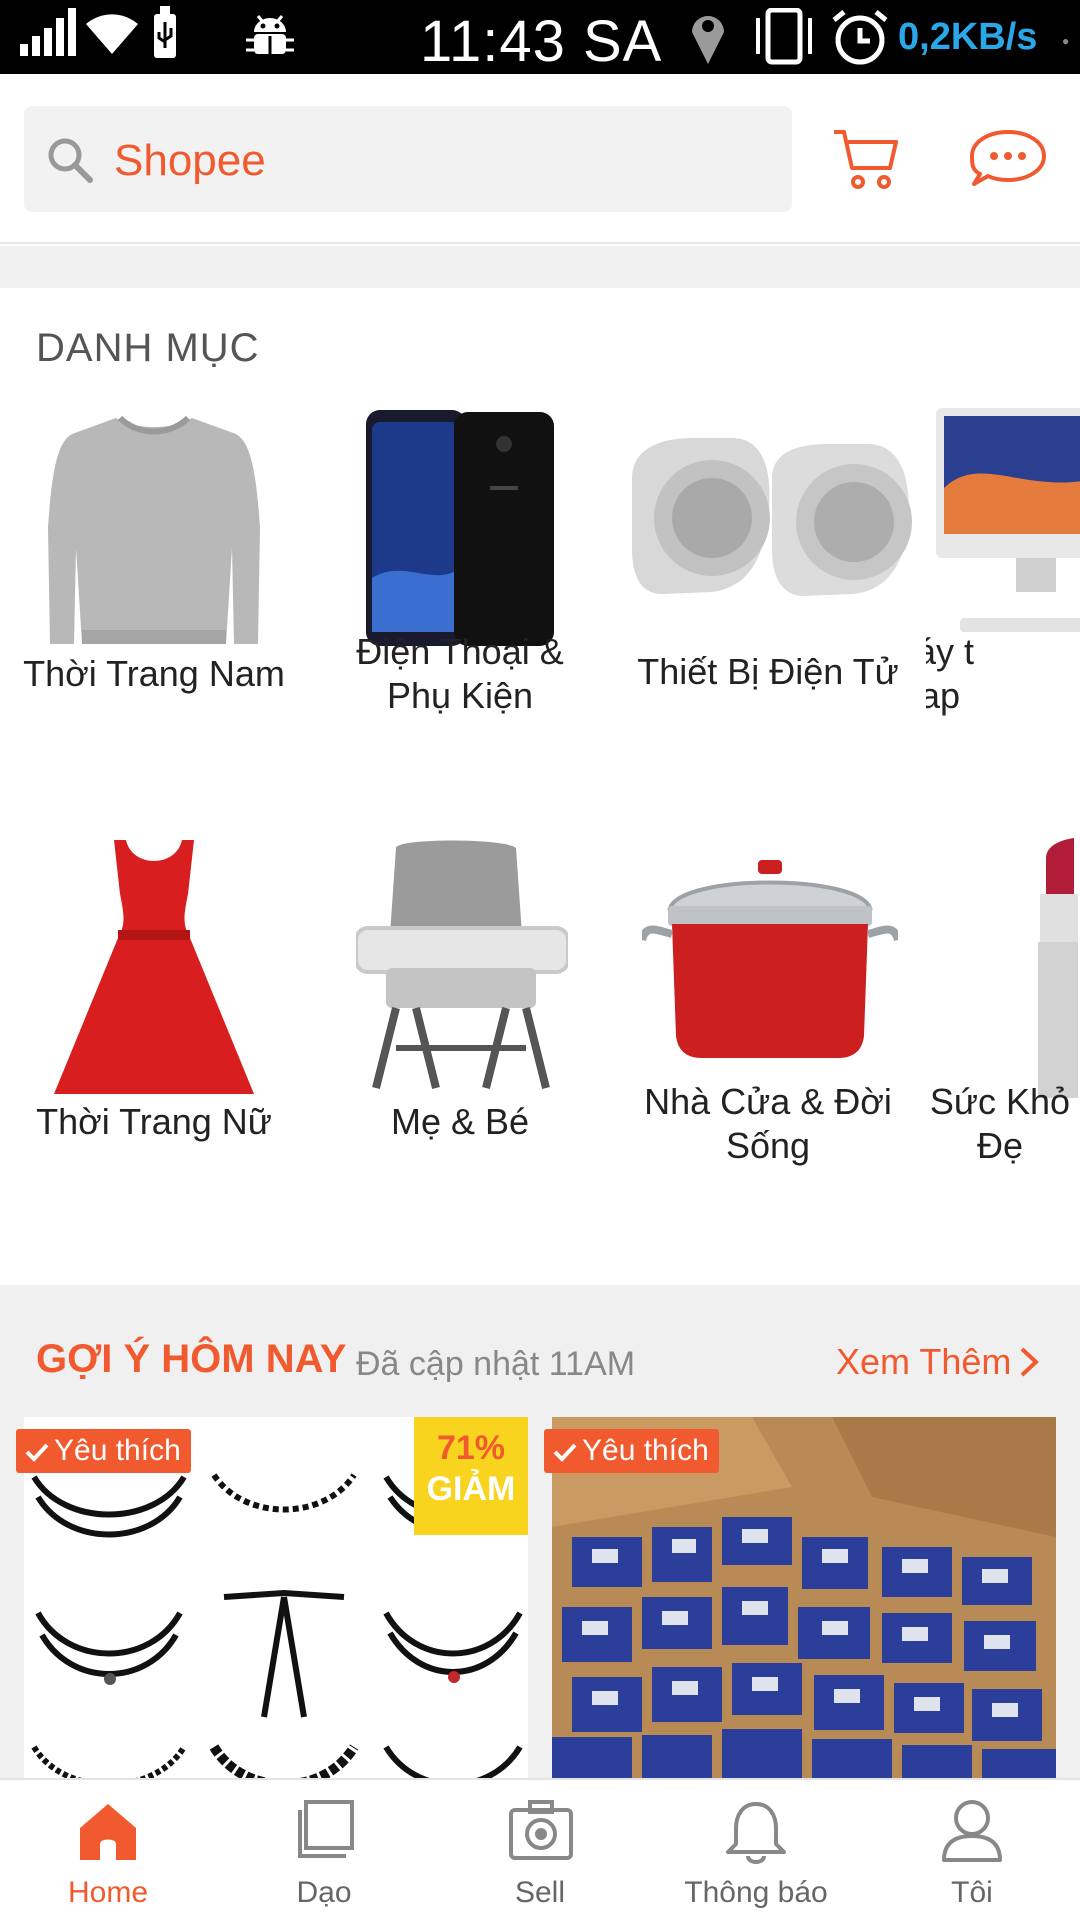 This screenshot has height=1920, width=1080. What do you see at coordinates (471, 1448) in the screenshot?
I see `discount-percent: 71%` at bounding box center [471, 1448].